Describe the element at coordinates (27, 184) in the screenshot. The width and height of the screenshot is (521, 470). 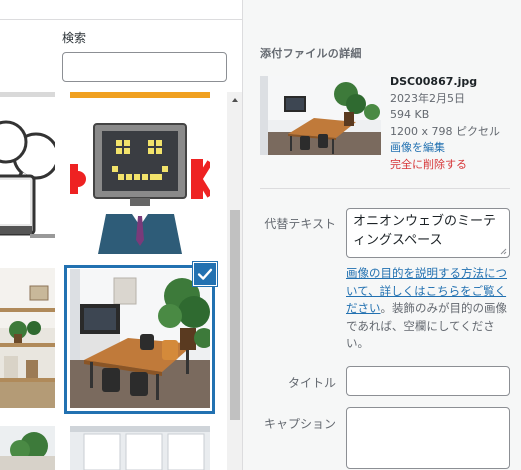
I see `attachment-chat-bubbles-illustration` at that location.